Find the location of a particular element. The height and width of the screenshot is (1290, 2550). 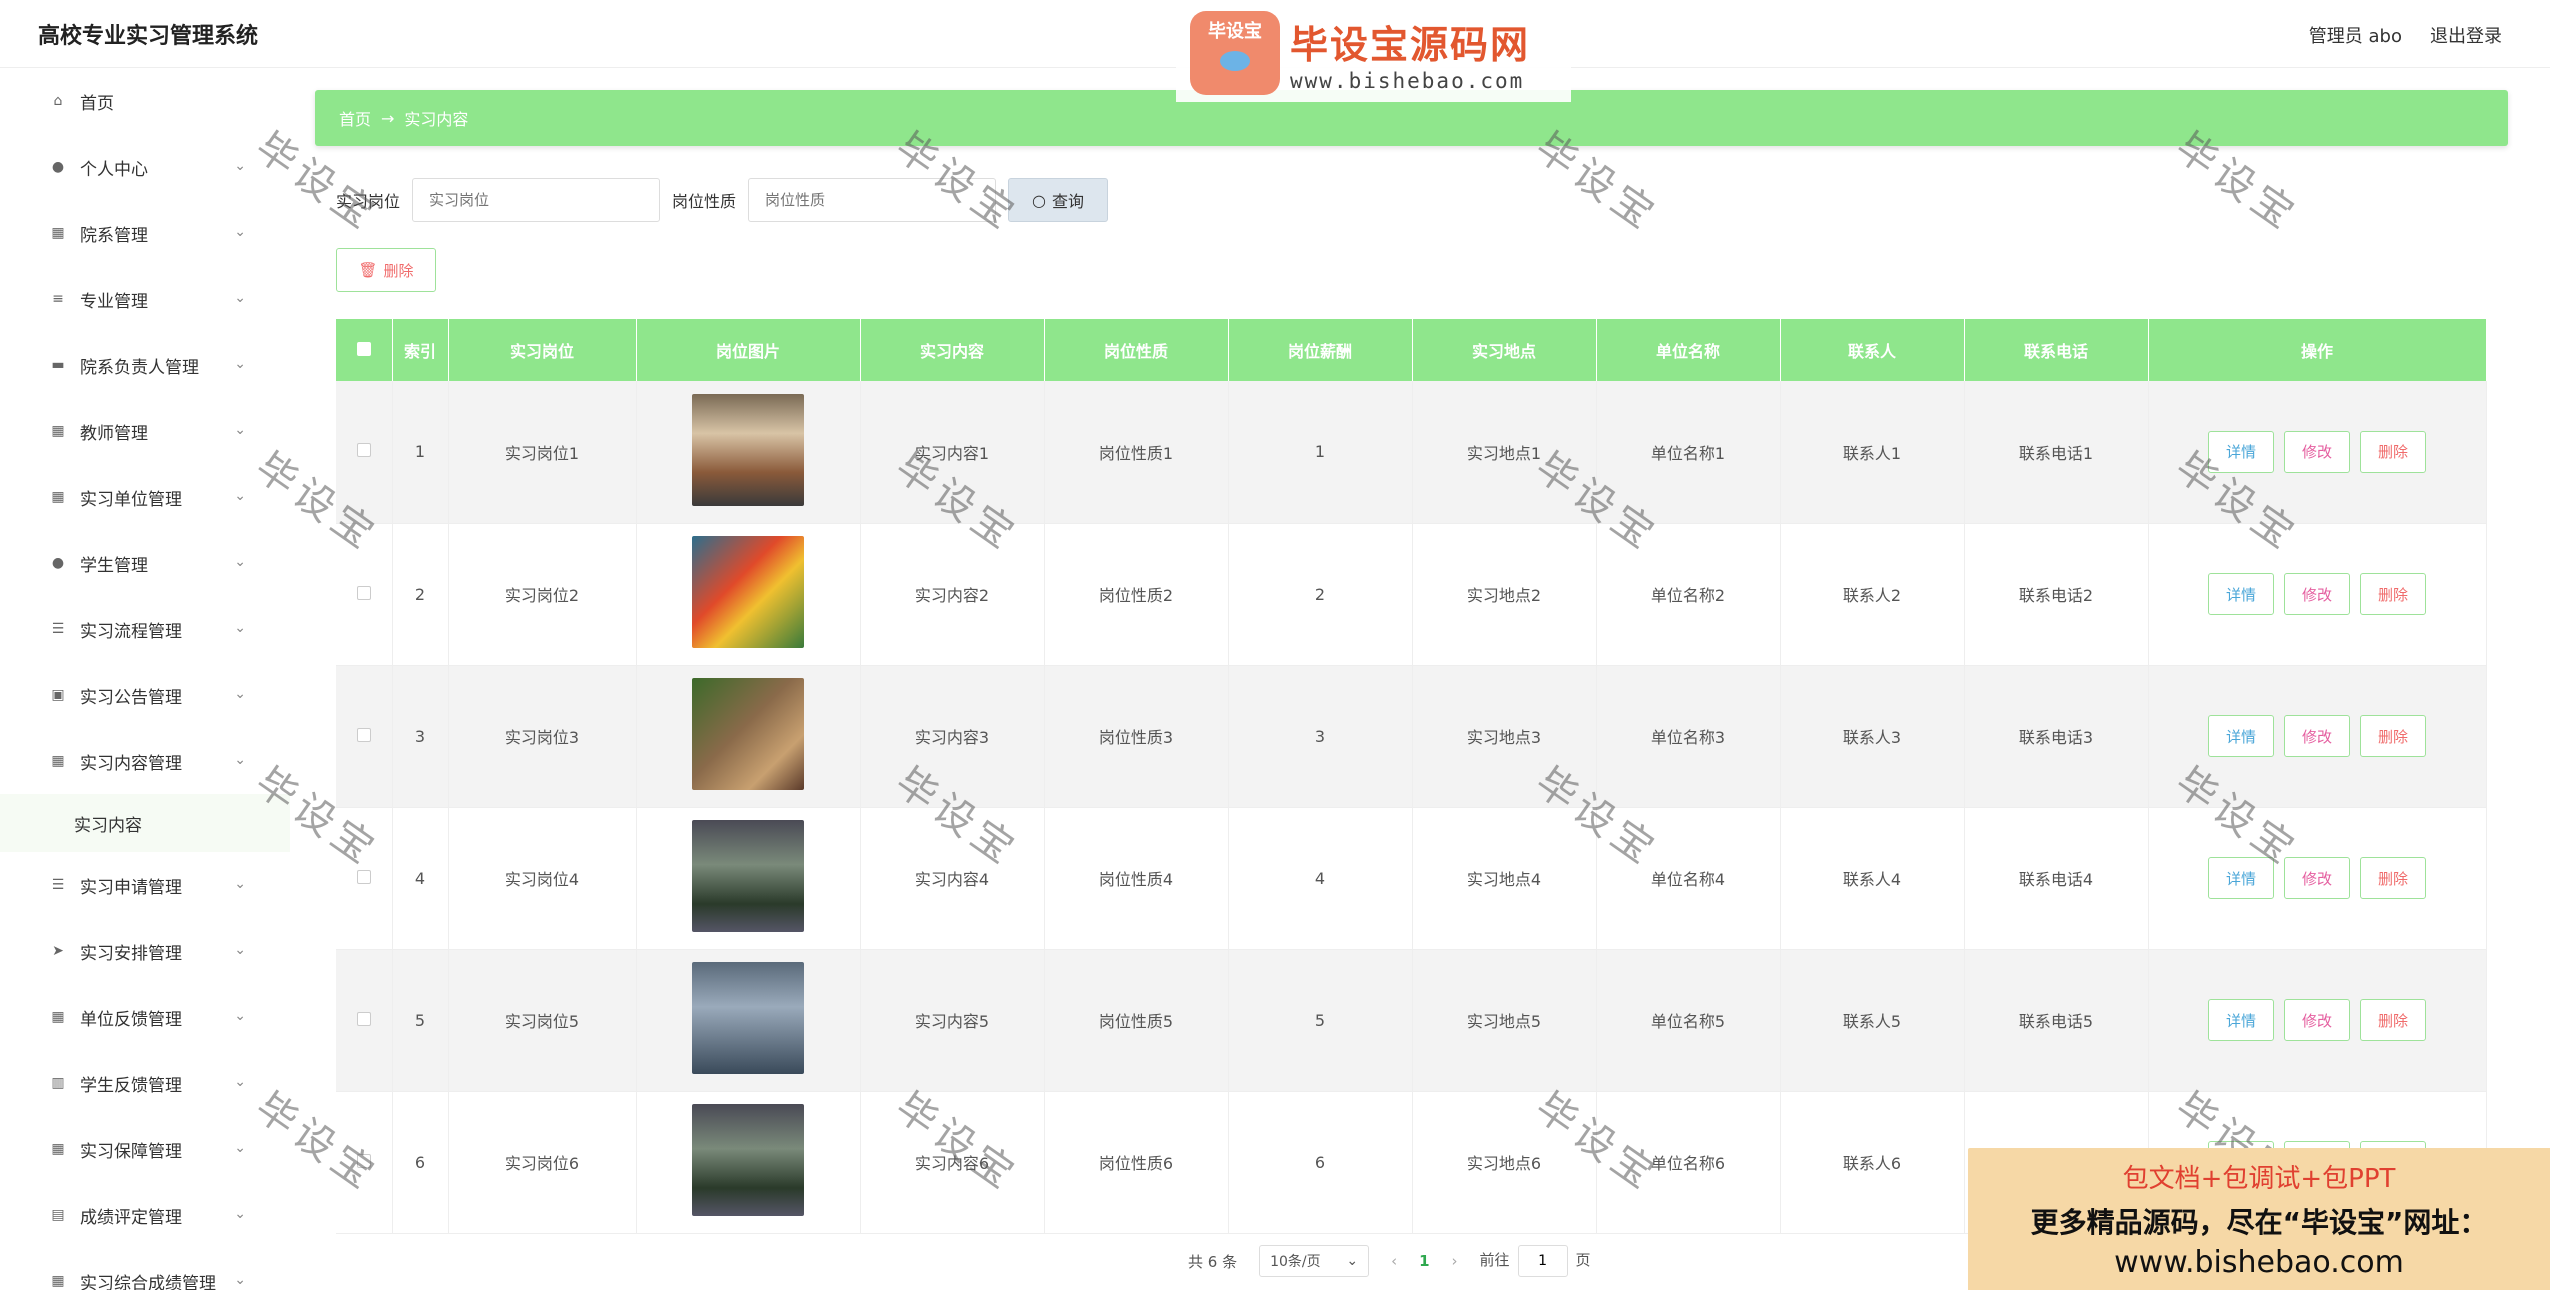

post-search-input is located at coordinates (536, 200).